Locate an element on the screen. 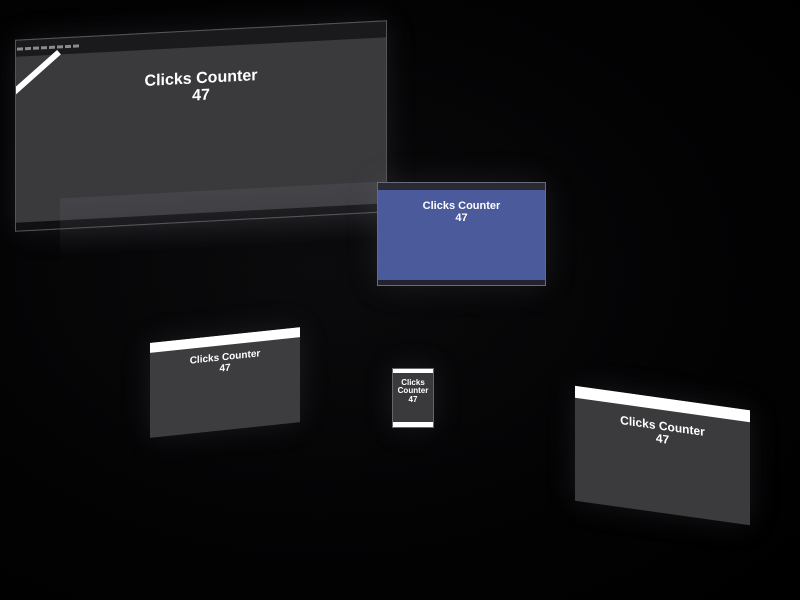  taskbar is located at coordinates (461, 282).